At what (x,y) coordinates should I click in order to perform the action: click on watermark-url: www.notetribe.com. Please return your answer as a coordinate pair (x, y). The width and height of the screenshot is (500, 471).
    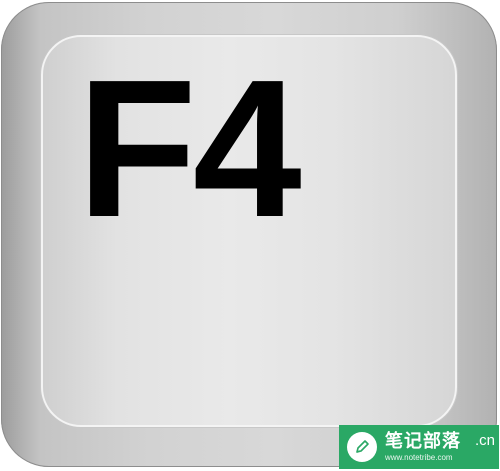
    Looking at the image, I should click on (419, 457).